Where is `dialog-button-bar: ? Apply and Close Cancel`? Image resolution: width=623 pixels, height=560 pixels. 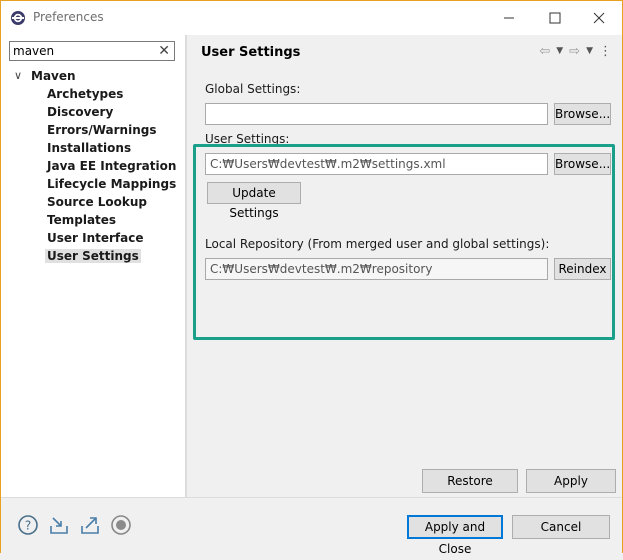
dialog-button-bar: ? Apply and Close Cancel is located at coordinates (311, 526).